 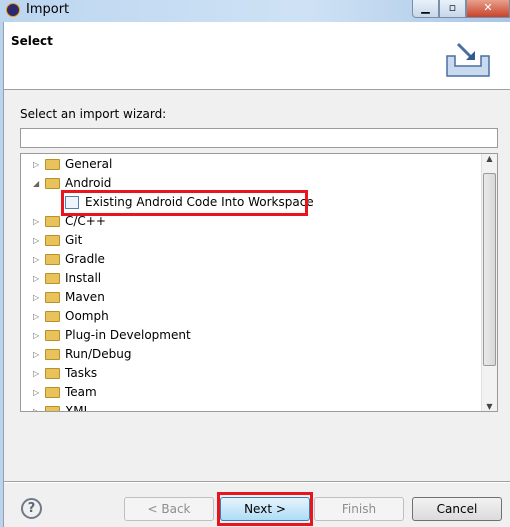 I want to click on import-wizard-icon, so click(x=468, y=59).